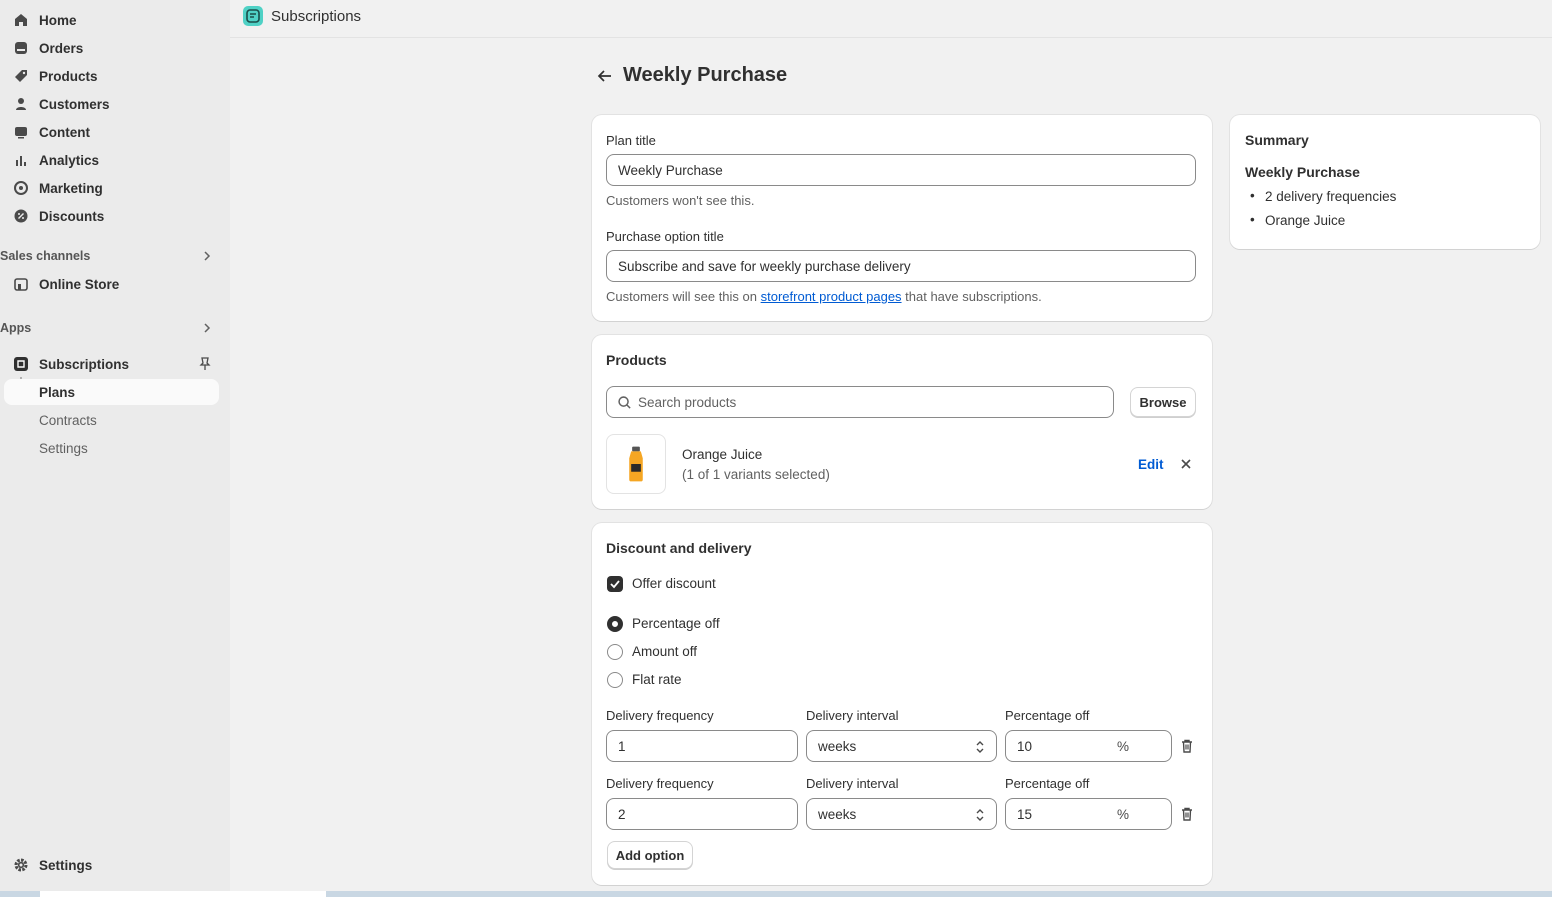  What do you see at coordinates (615, 680) in the screenshot?
I see `flat-rate-radio` at bounding box center [615, 680].